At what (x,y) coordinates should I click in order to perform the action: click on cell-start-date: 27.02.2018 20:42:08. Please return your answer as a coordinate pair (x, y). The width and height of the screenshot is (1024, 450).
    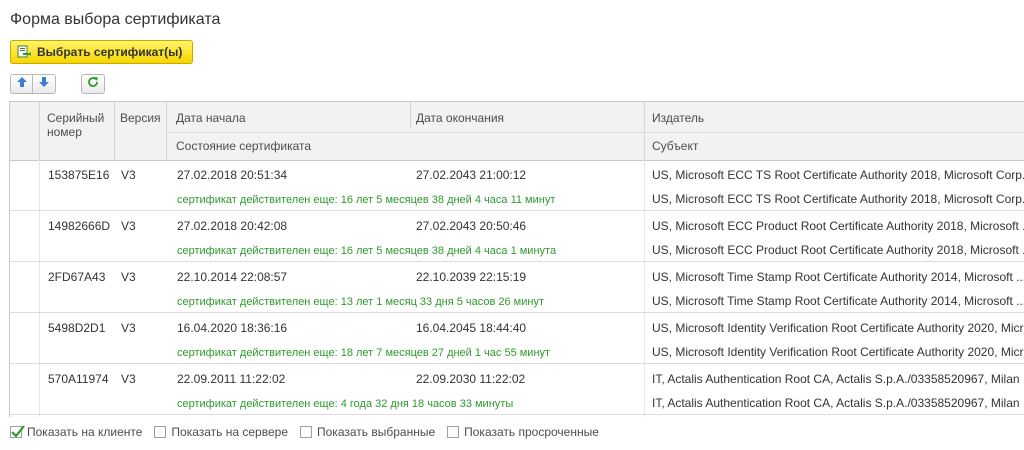
    Looking at the image, I should click on (232, 226).